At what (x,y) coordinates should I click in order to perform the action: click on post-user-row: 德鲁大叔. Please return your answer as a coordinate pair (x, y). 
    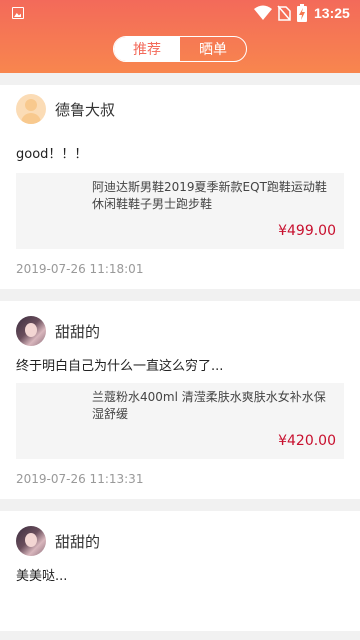
    Looking at the image, I should click on (180, 109).